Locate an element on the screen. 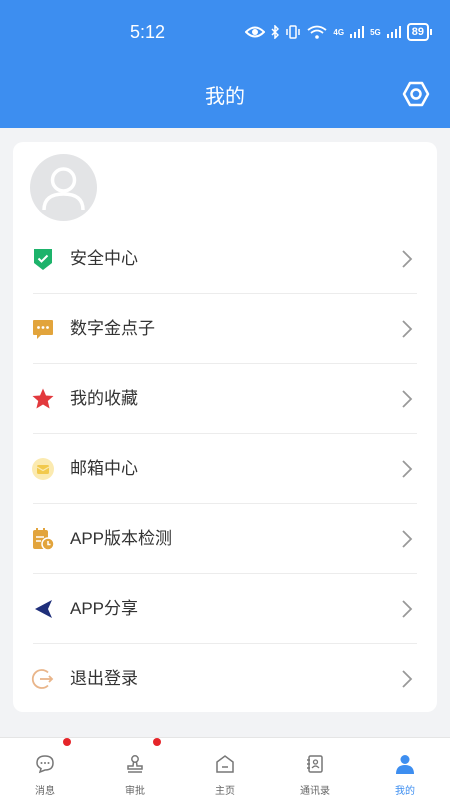 Image resolution: width=450 pixels, height=801 pixels. tab-contacts: 通讯录 is located at coordinates (315, 769).